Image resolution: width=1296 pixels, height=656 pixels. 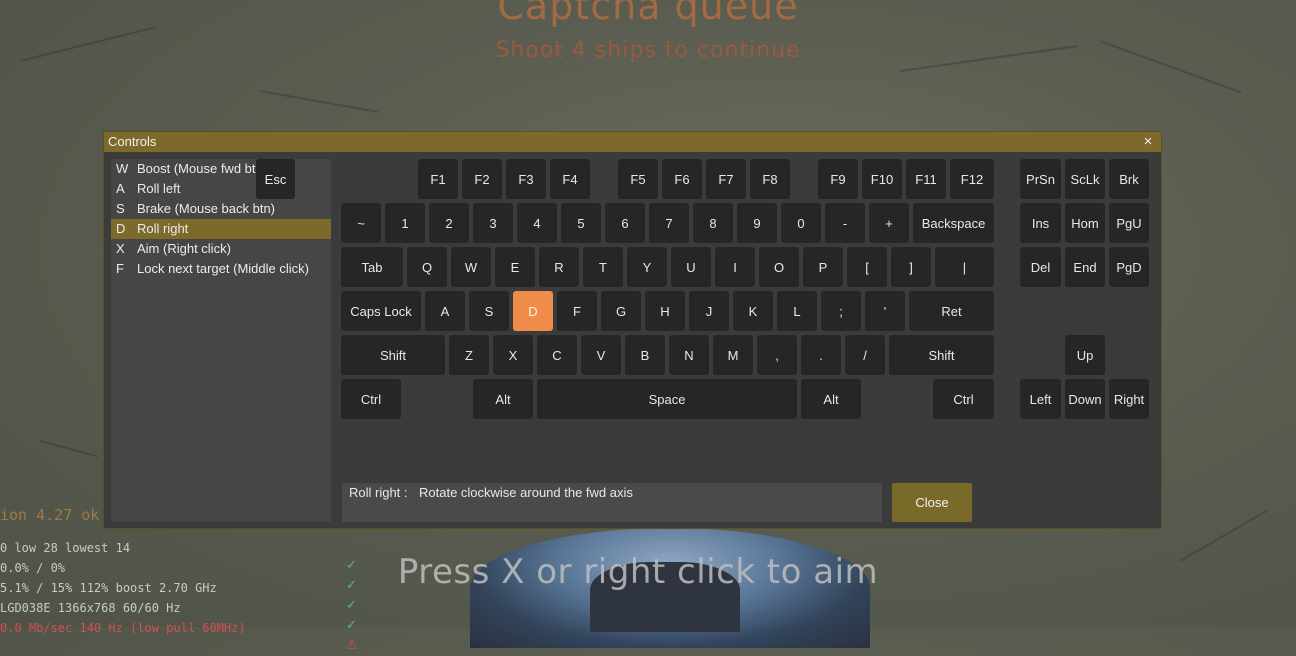 What do you see at coordinates (797, 311) in the screenshot?
I see `key-l: L` at bounding box center [797, 311].